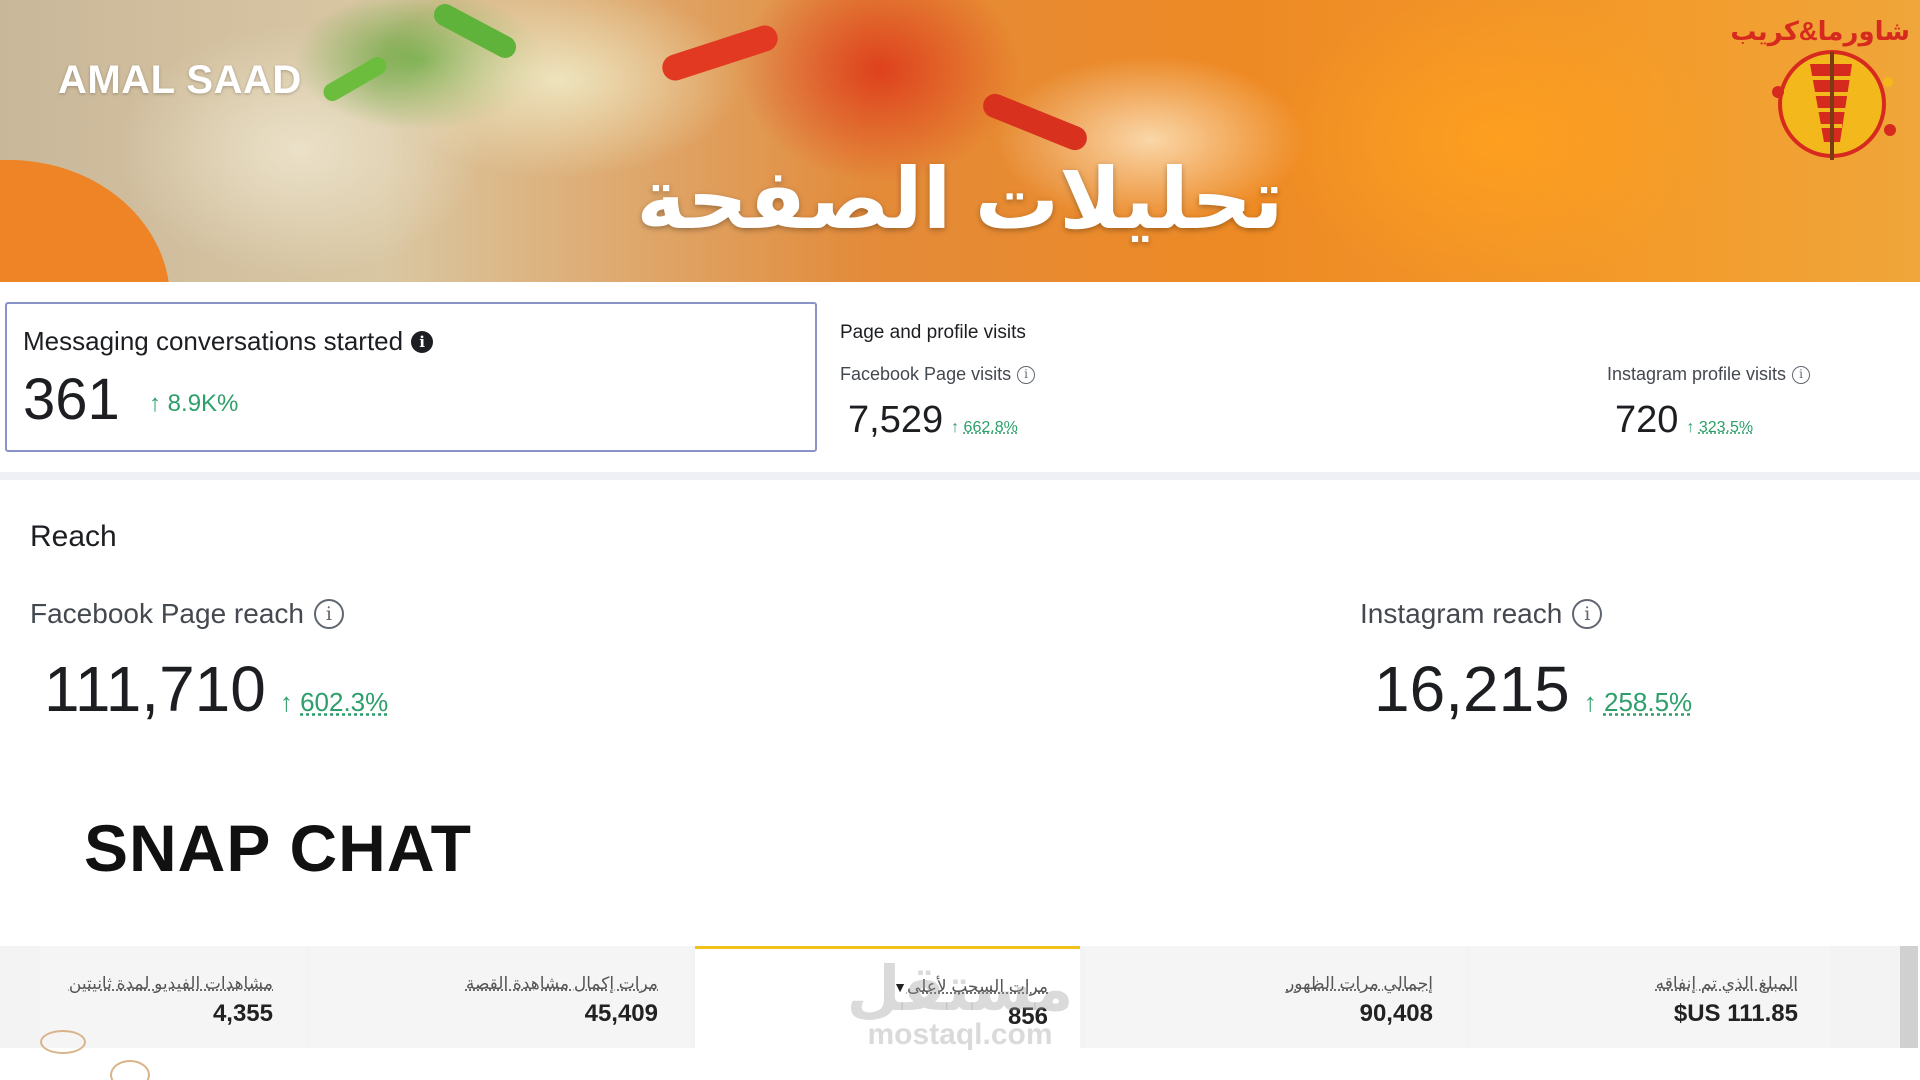  Describe the element at coordinates (155, 689) in the screenshot. I see `facebook-reach-value: 111,710` at that location.